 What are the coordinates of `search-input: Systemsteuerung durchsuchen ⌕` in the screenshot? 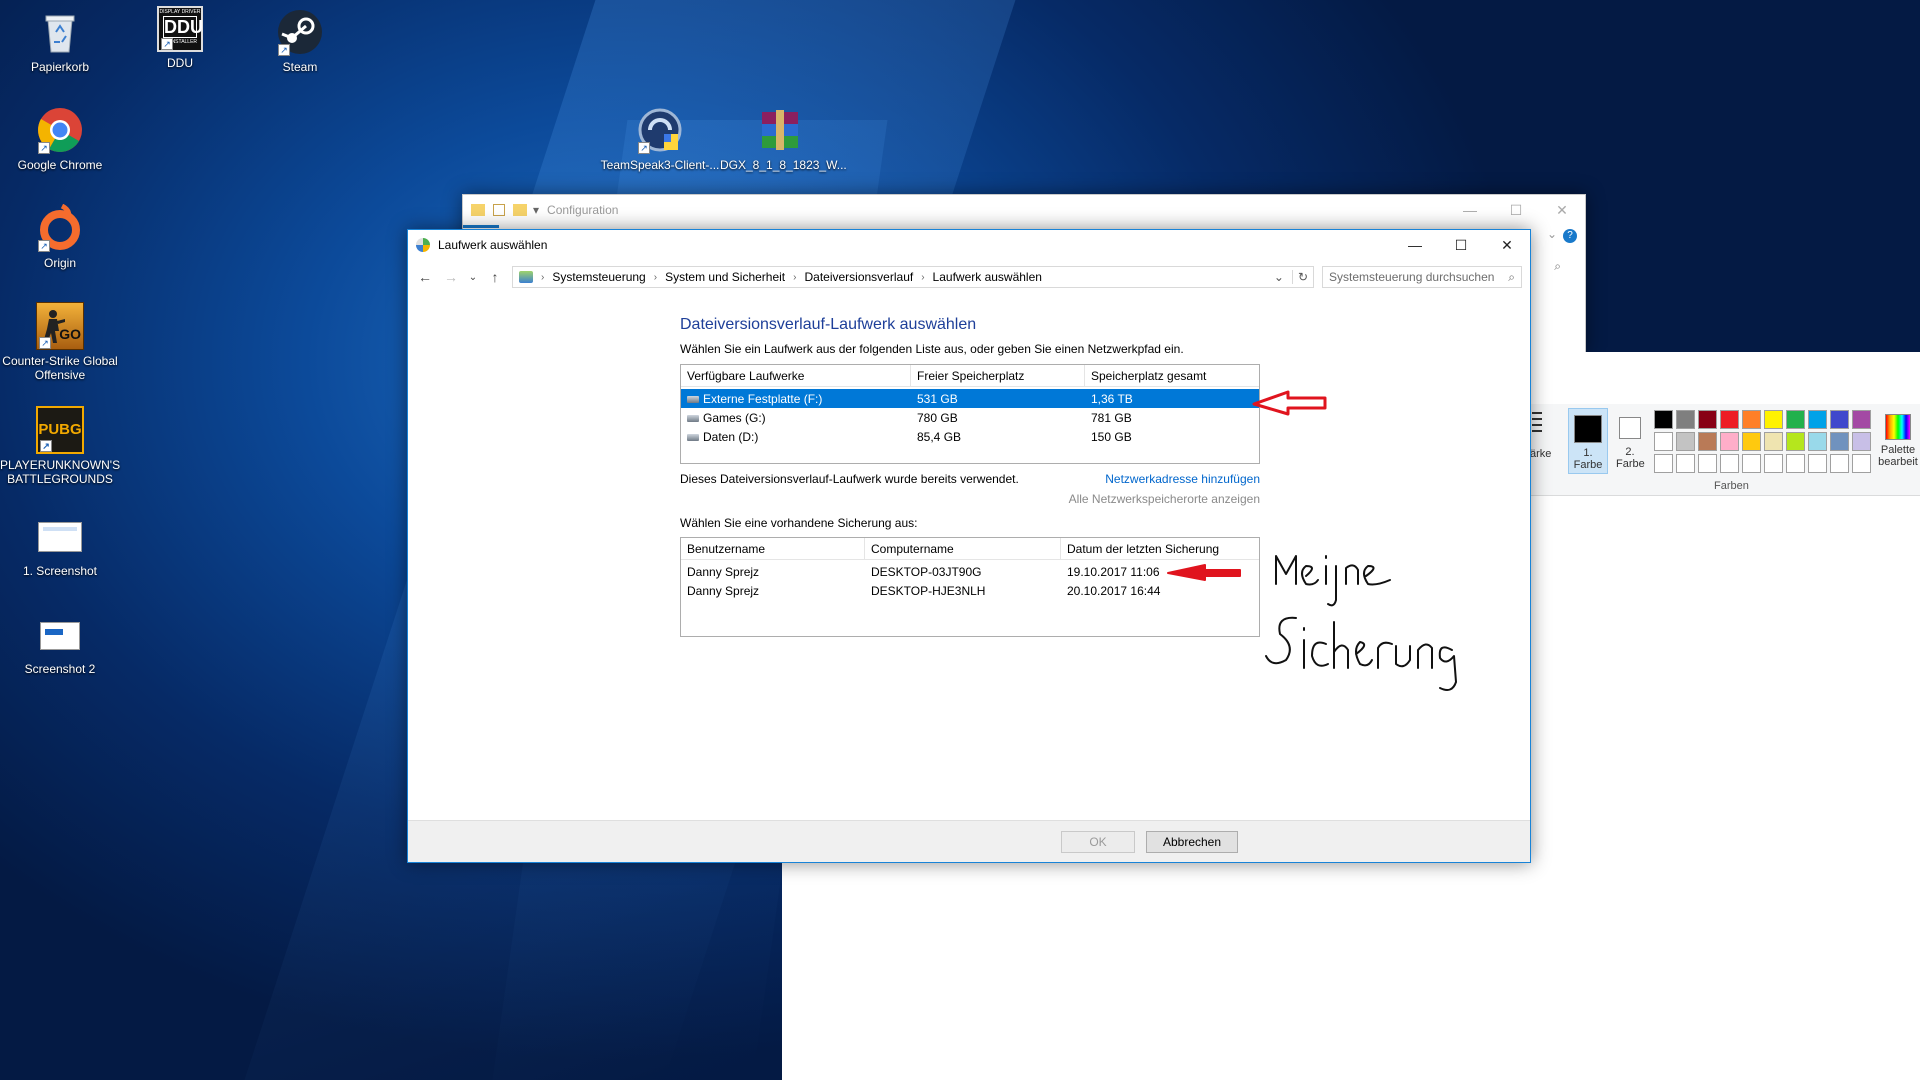 It's located at (1422, 277).